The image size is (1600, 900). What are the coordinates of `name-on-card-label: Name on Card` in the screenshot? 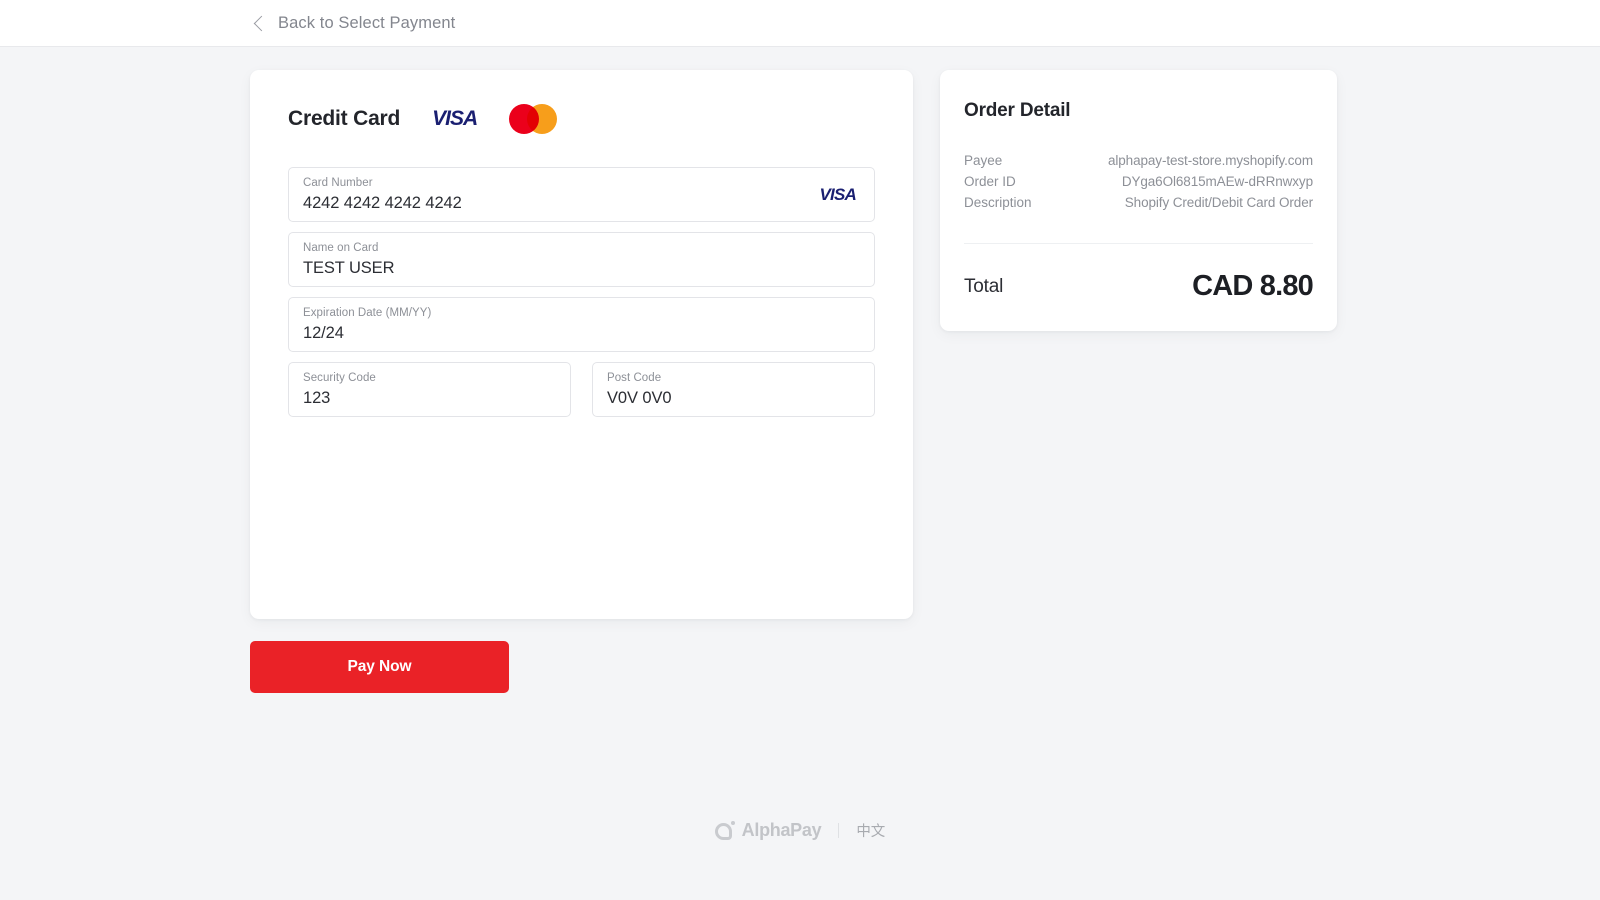 It's located at (341, 248).